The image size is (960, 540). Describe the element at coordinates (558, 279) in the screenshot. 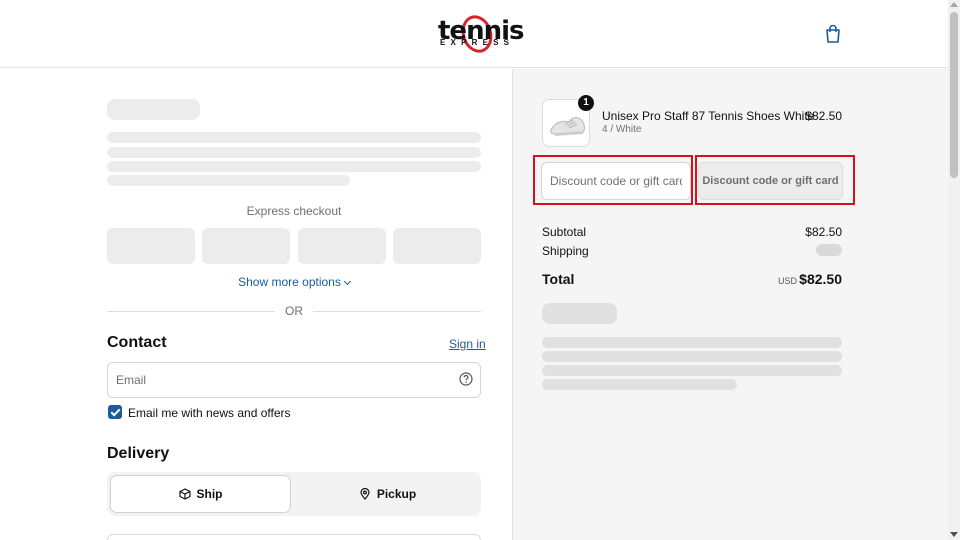

I see `total-label: Total` at that location.